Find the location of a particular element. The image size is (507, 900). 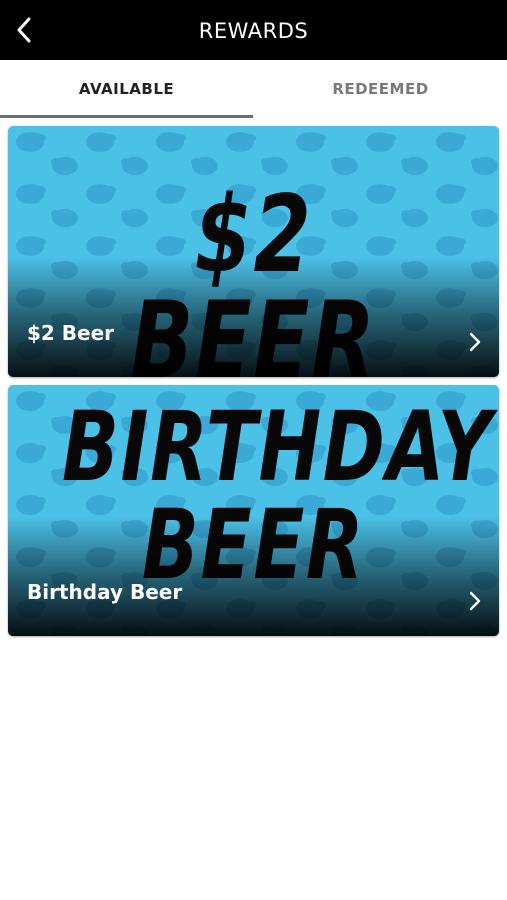

reward-title: Birthday Beer is located at coordinates (105, 592).